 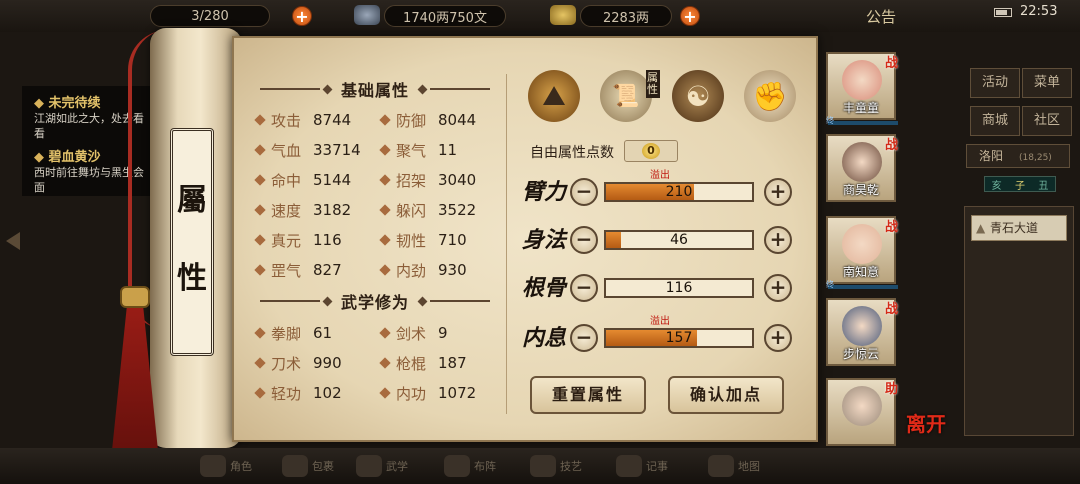 What do you see at coordinates (411, 150) in the screenshot?
I see `stat-name: 聚气` at bounding box center [411, 150].